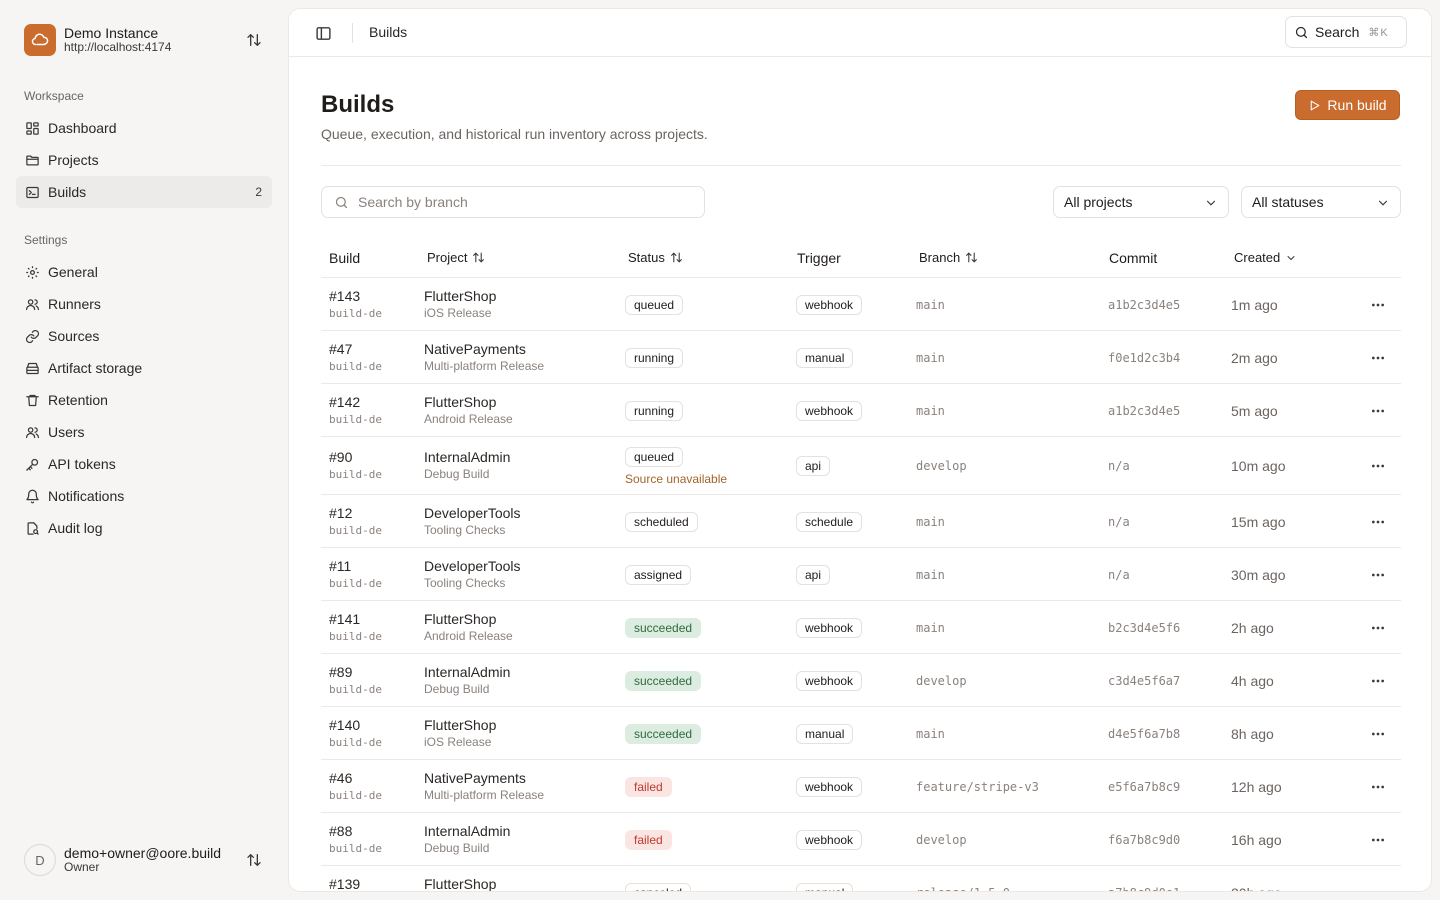 The width and height of the screenshot is (1440, 900). Describe the element at coordinates (456, 257) in the screenshot. I see `column-project: Project` at that location.